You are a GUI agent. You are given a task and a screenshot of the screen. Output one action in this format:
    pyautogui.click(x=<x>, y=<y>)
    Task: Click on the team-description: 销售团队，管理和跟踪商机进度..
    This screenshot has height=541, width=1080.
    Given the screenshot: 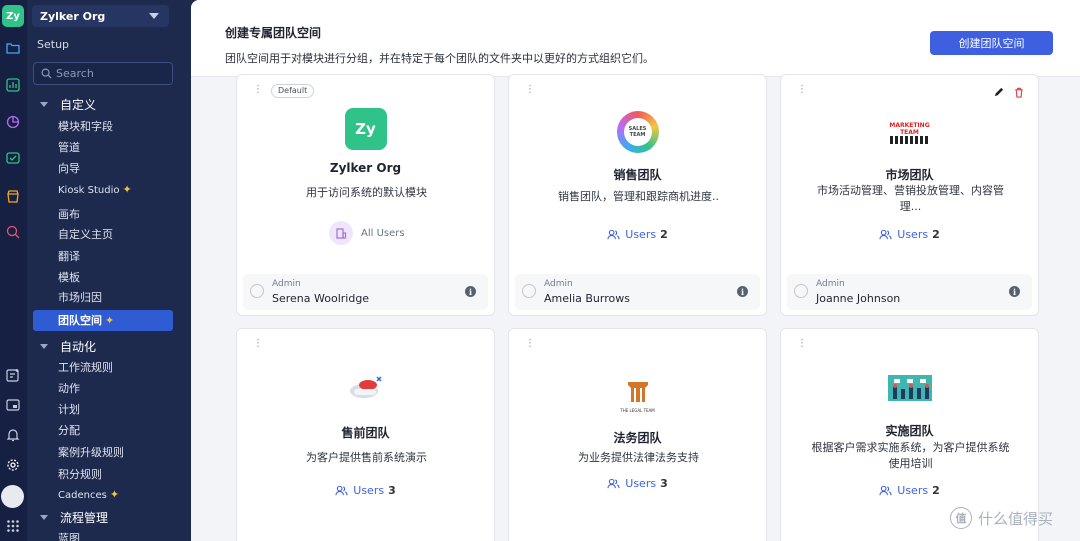 What is the action you would take?
    pyautogui.click(x=638, y=196)
    